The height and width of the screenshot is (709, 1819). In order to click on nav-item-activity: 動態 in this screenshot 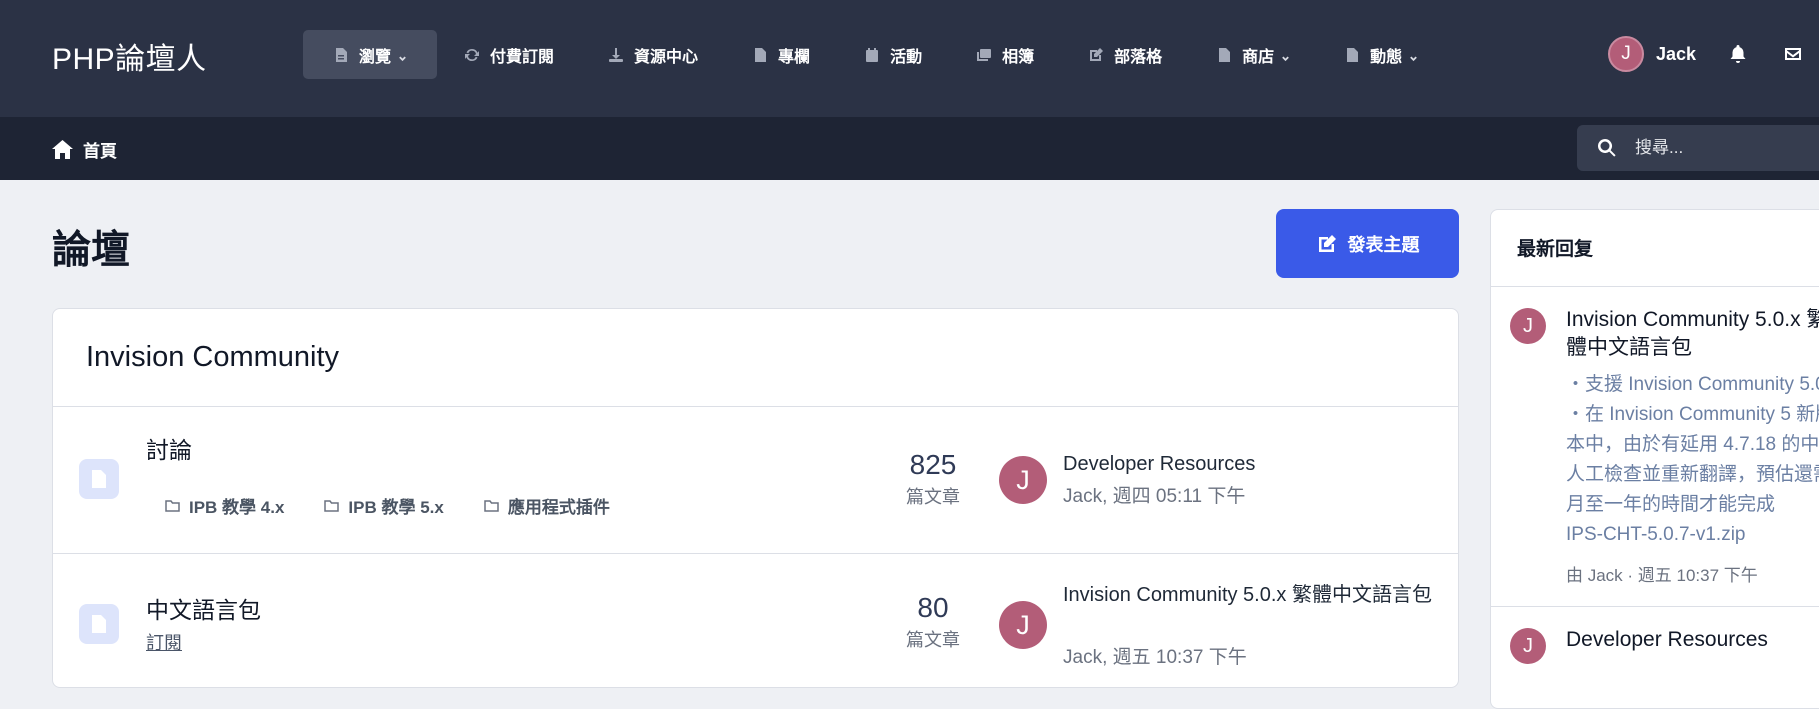, I will do `click(1381, 54)`.